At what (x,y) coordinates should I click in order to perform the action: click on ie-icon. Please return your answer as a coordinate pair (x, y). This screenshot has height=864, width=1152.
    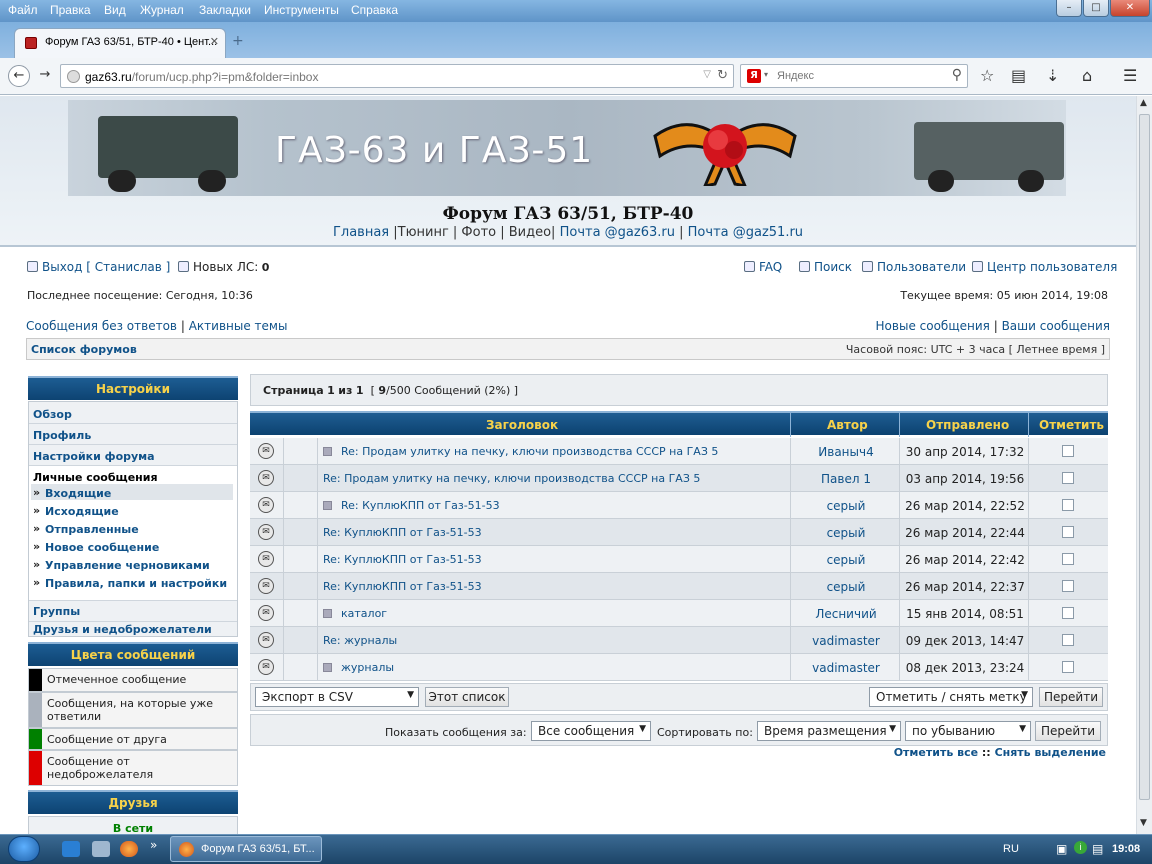
    Looking at the image, I should click on (71, 849).